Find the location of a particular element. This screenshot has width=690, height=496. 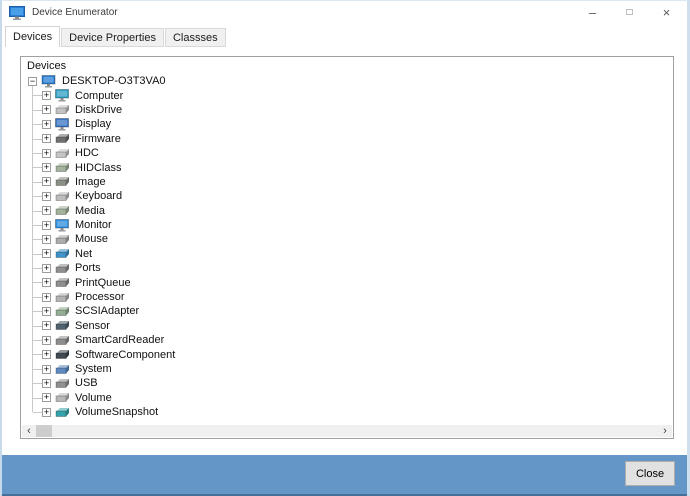

close-button: Close is located at coordinates (650, 473).